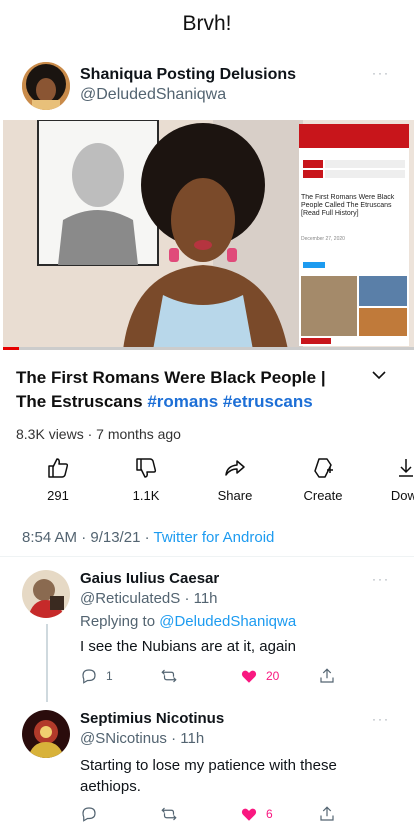 The image size is (414, 829). What do you see at coordinates (208, 348) in the screenshot?
I see `video-progress-bar` at bounding box center [208, 348].